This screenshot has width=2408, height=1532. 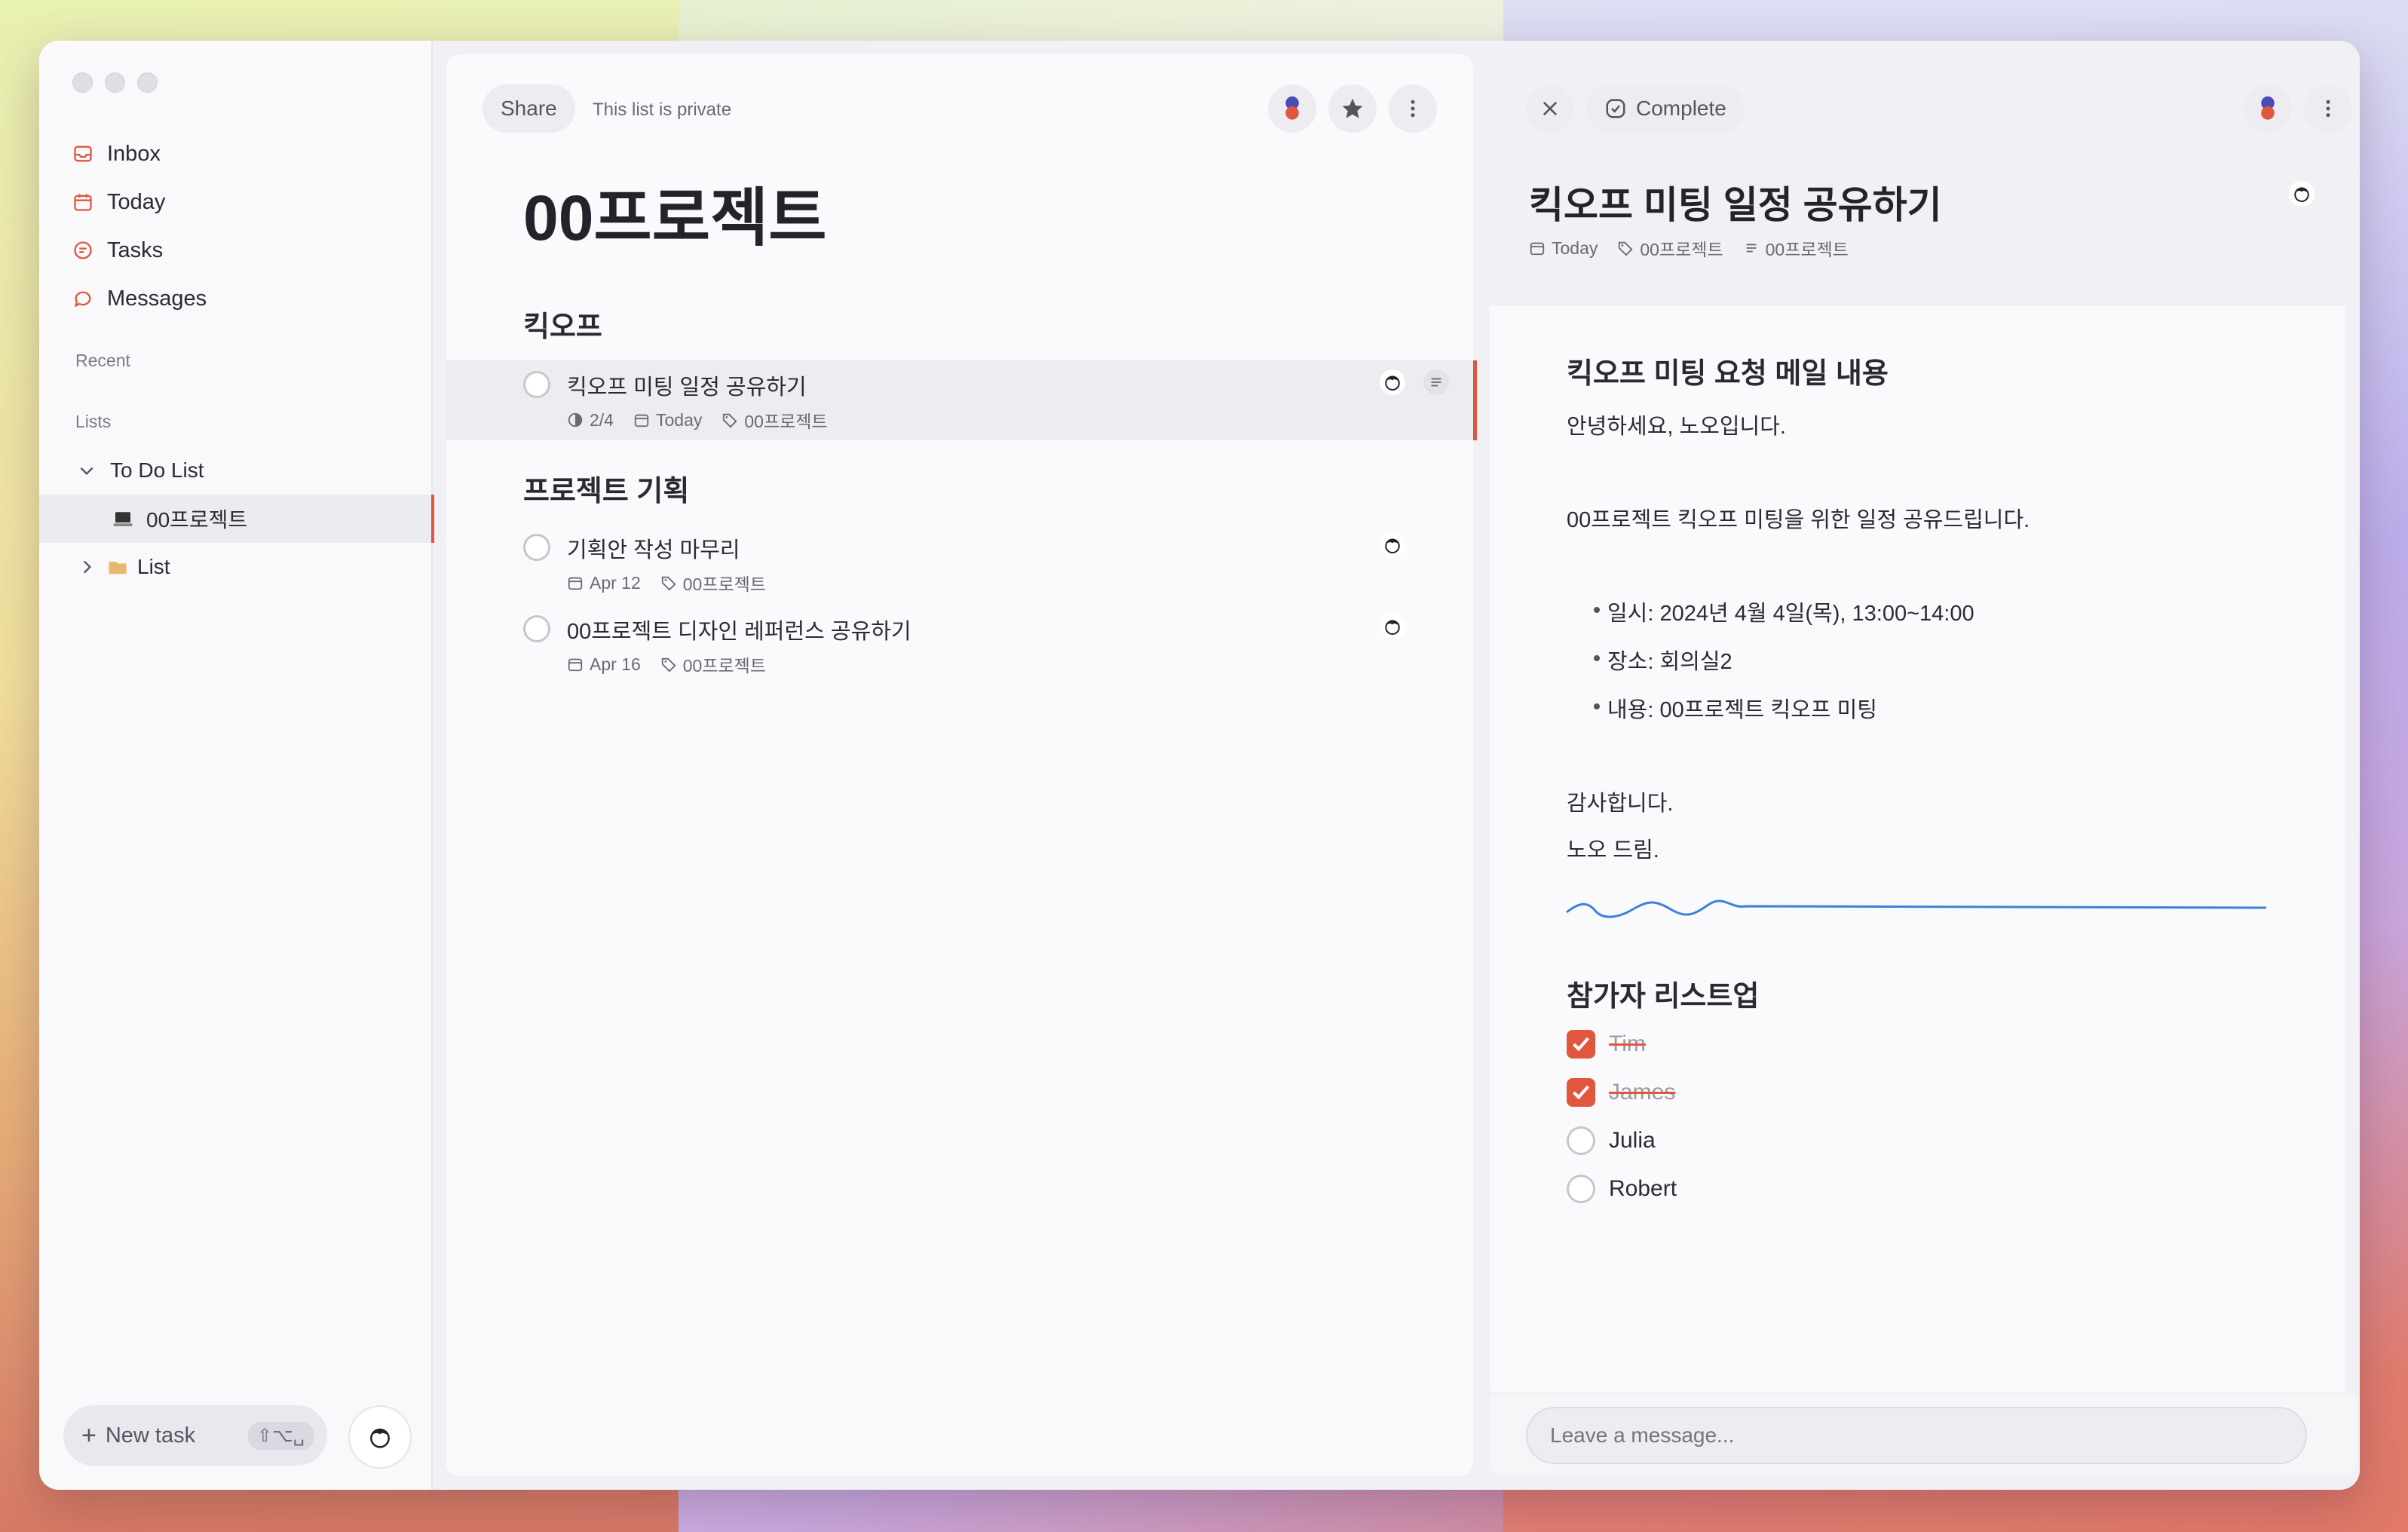 I want to click on task-title: 기획안 작성 마무리, so click(x=653, y=550).